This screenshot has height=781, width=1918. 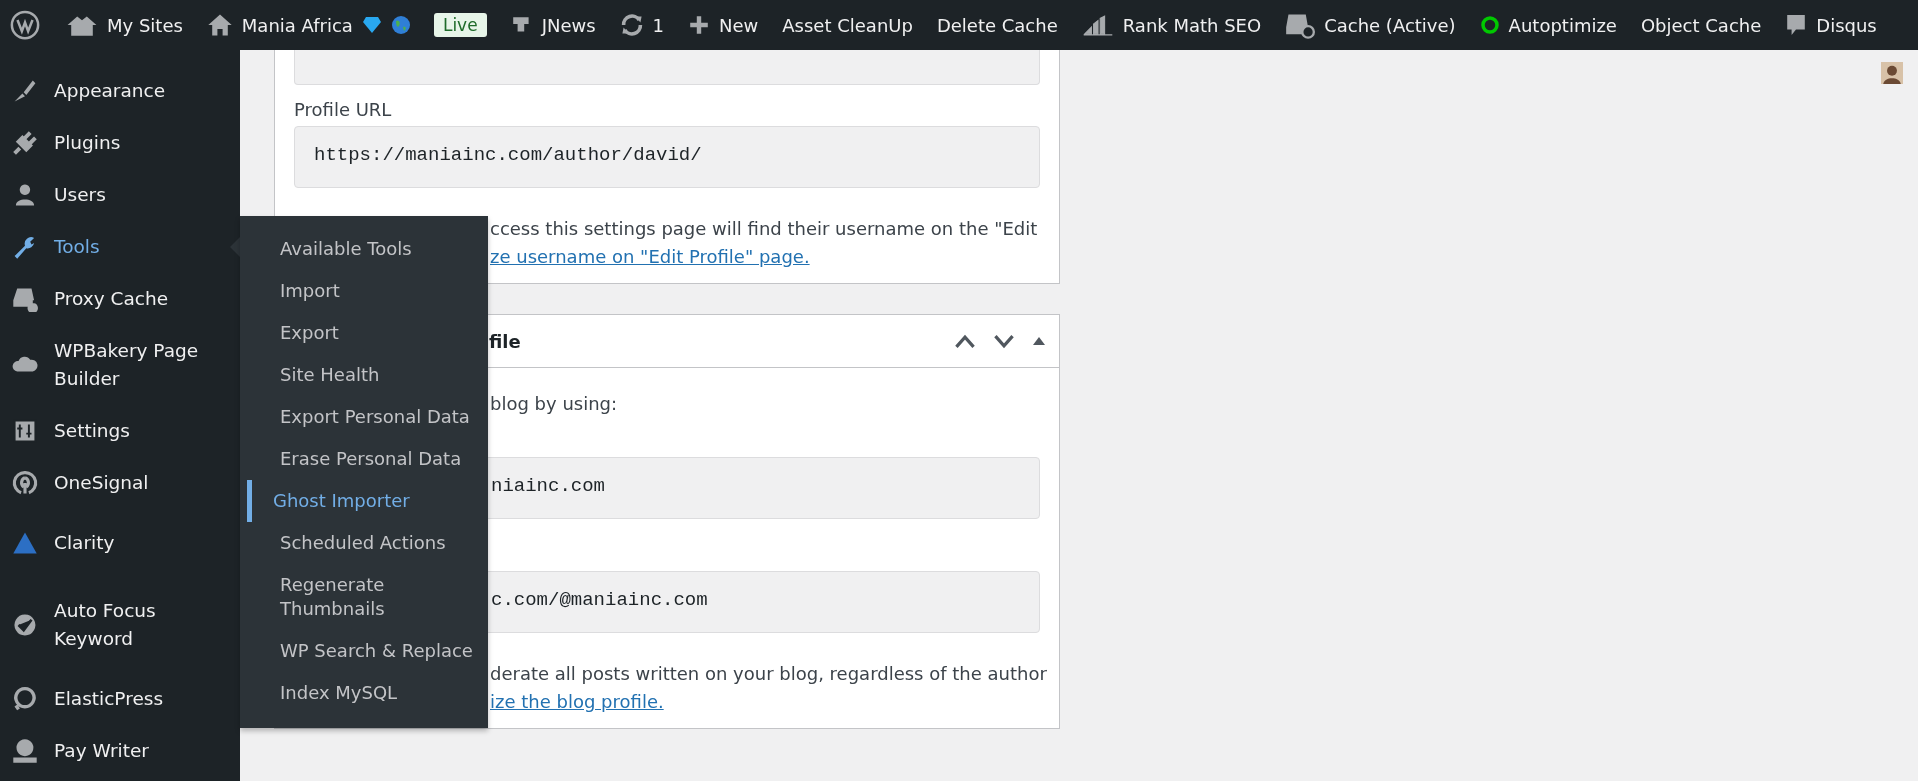 What do you see at coordinates (367, 249) in the screenshot?
I see `submenu-item: Available Tools` at bounding box center [367, 249].